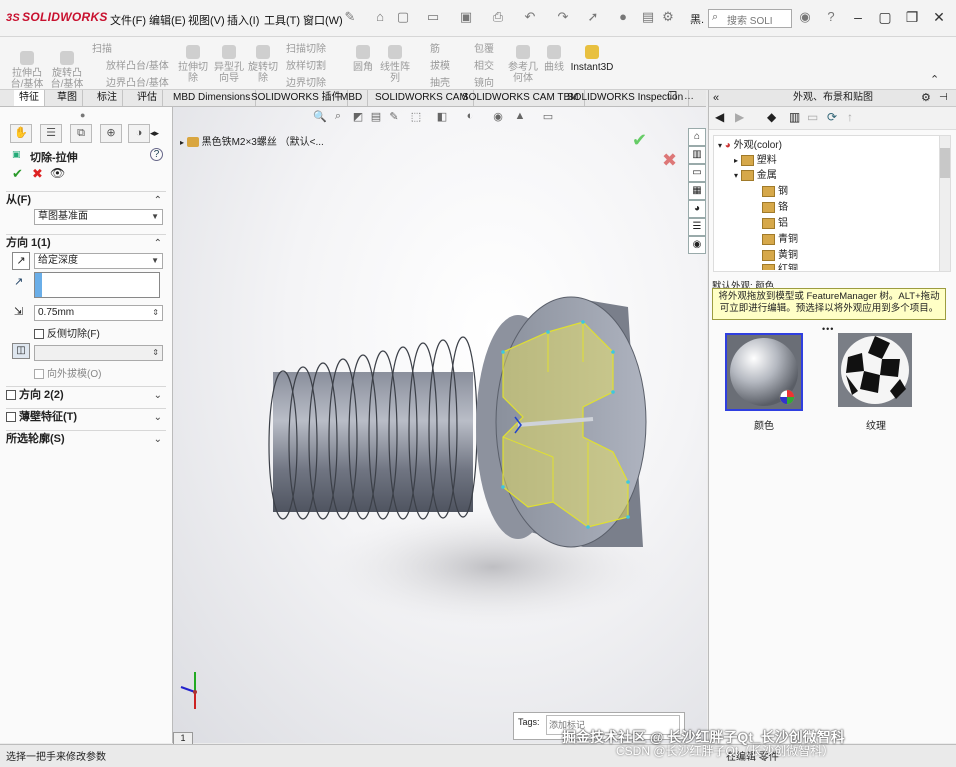 Image resolution: width=956 pixels, height=767 pixels. Describe the element at coordinates (697, 227) in the screenshot. I see `custom-properties-icon: ☰` at that location.